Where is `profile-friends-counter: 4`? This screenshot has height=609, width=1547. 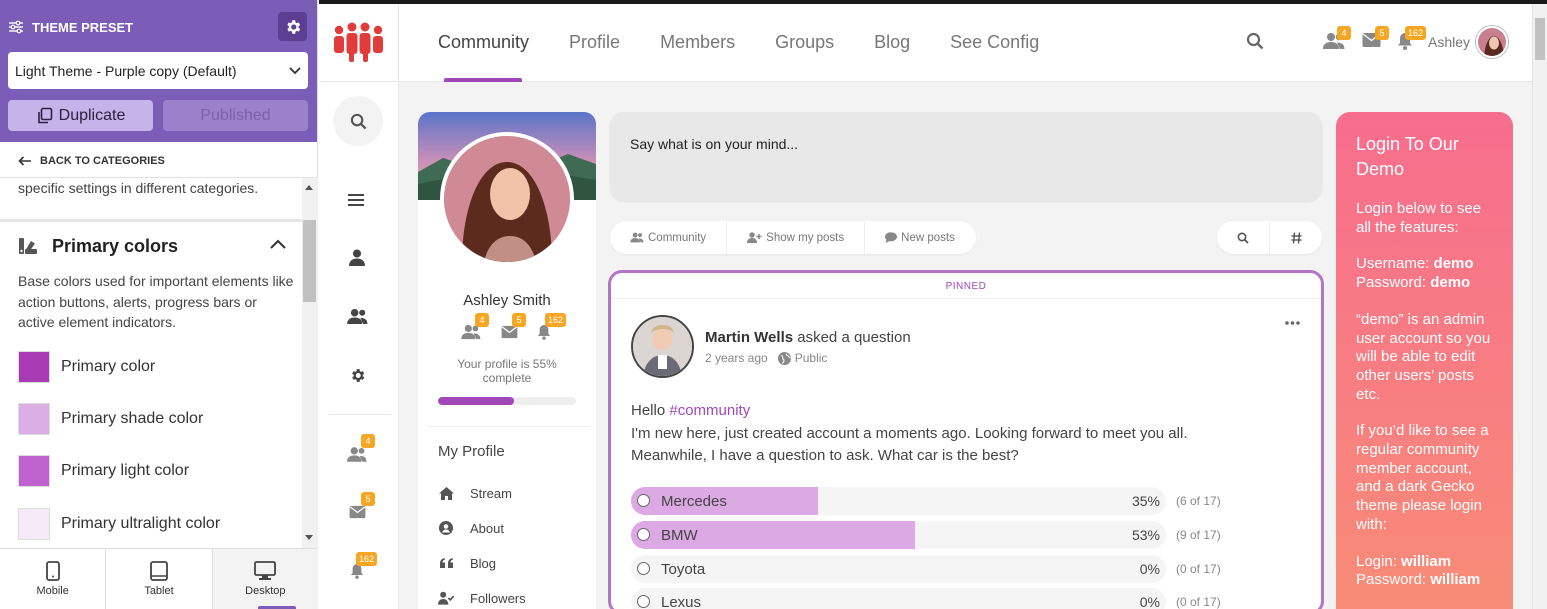
profile-friends-counter: 4 is located at coordinates (475, 326).